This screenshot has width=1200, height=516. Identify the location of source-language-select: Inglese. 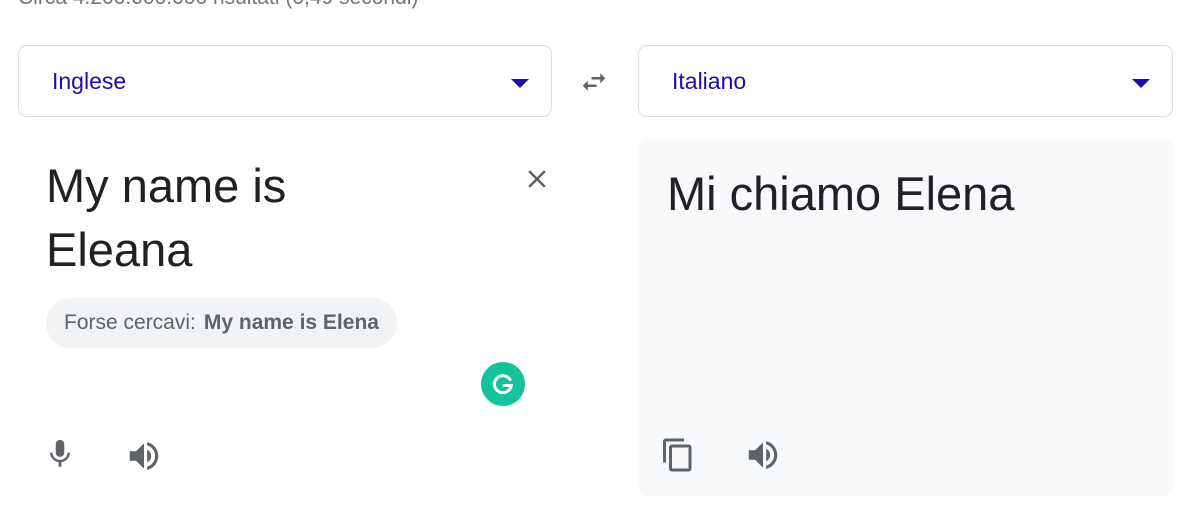
(285, 81).